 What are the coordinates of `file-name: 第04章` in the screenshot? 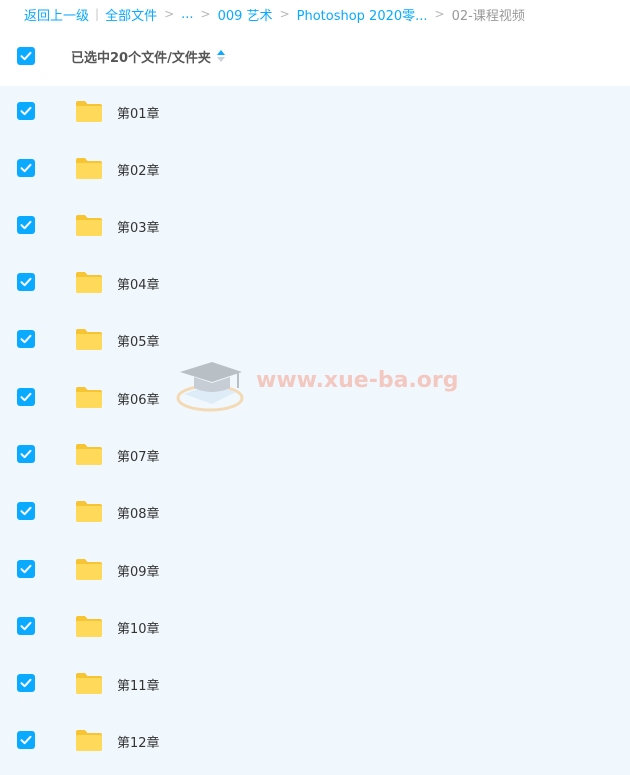 It's located at (138, 283).